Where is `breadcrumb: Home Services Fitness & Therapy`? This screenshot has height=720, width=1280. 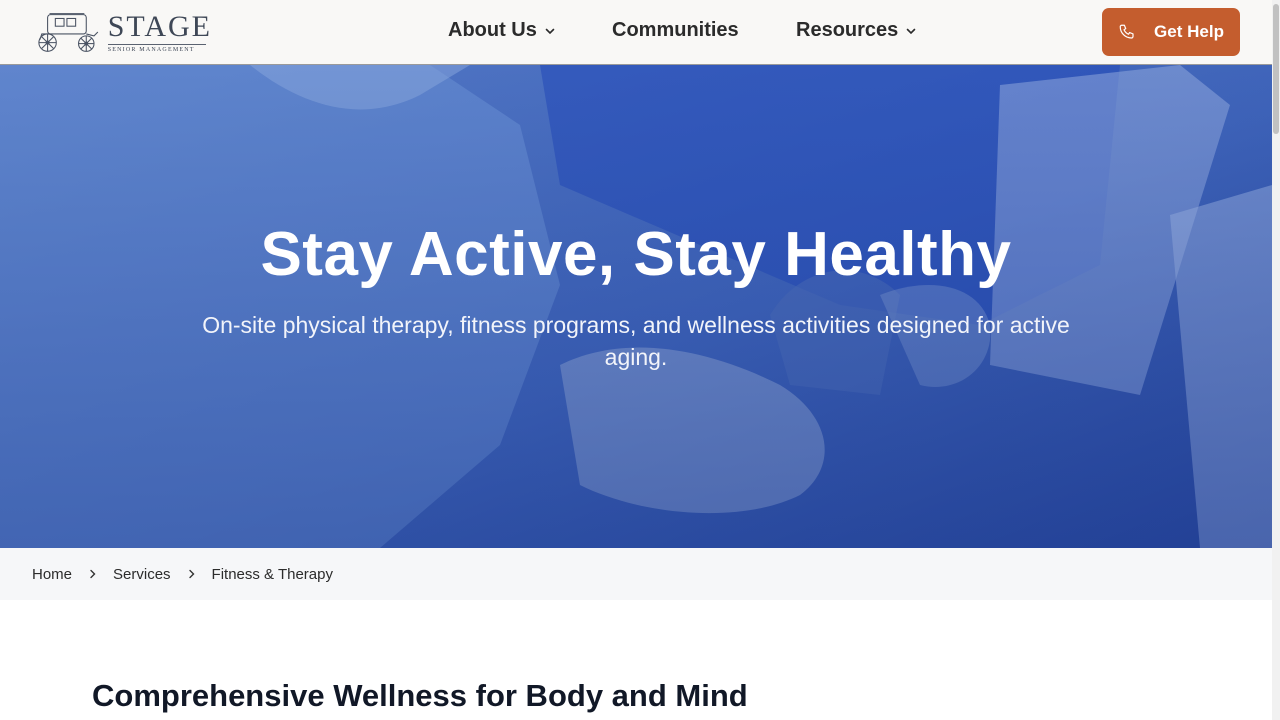 breadcrumb: Home Services Fitness & Therapy is located at coordinates (636, 574).